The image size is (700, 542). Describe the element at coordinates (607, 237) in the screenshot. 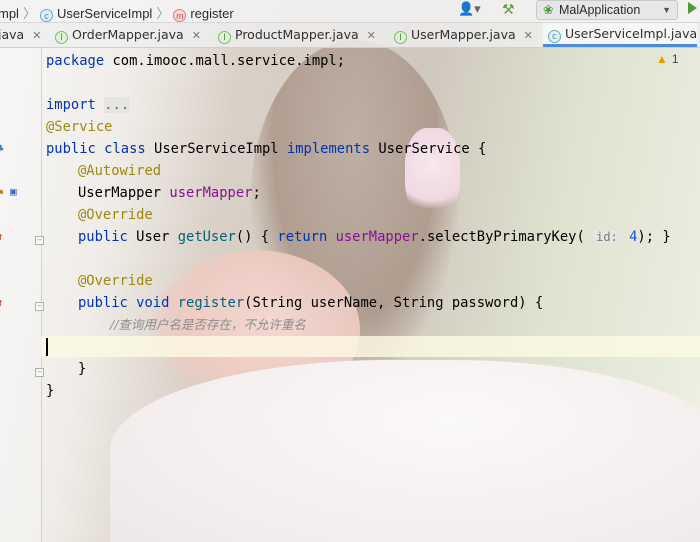

I see `parameter-hint: id:` at that location.